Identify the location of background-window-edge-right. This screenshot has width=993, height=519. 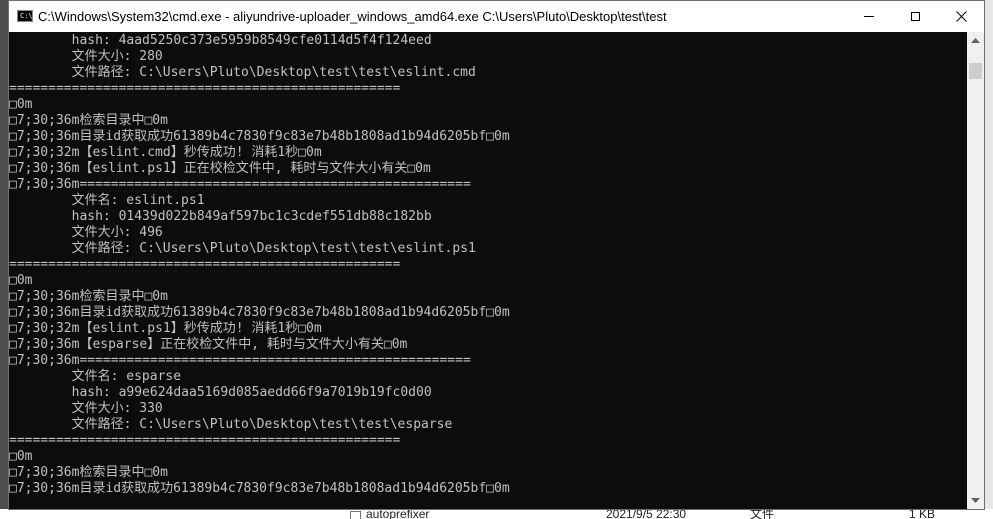
(989, 259).